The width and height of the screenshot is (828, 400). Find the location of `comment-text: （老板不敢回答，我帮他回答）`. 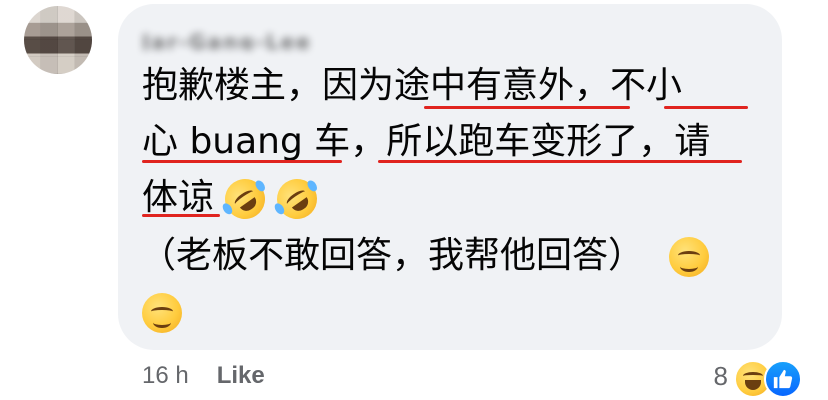

comment-text: （老板不敢回答，我帮他回答） is located at coordinates (392, 255).